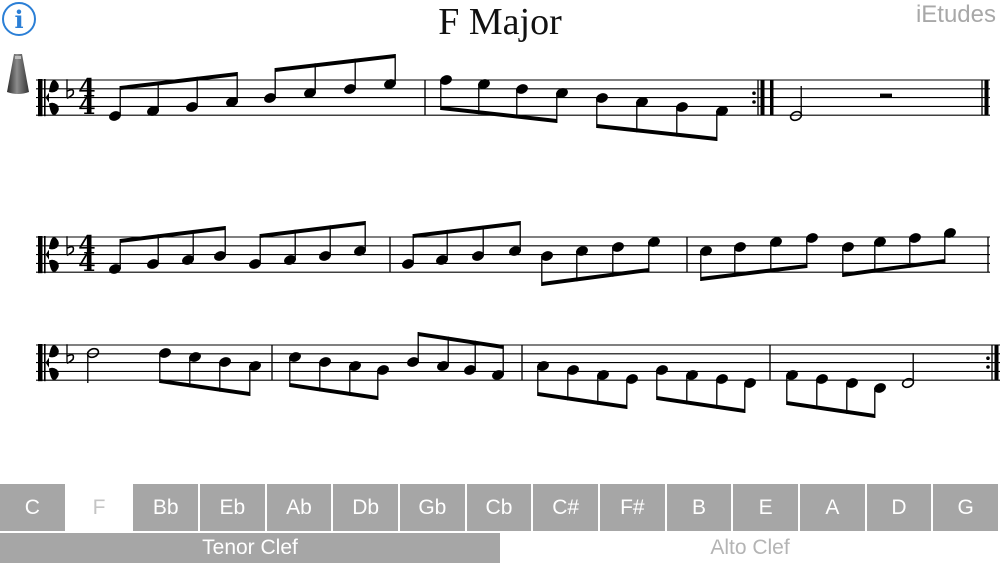  Describe the element at coordinates (699, 507) in the screenshot. I see `key-tab-b: B` at that location.